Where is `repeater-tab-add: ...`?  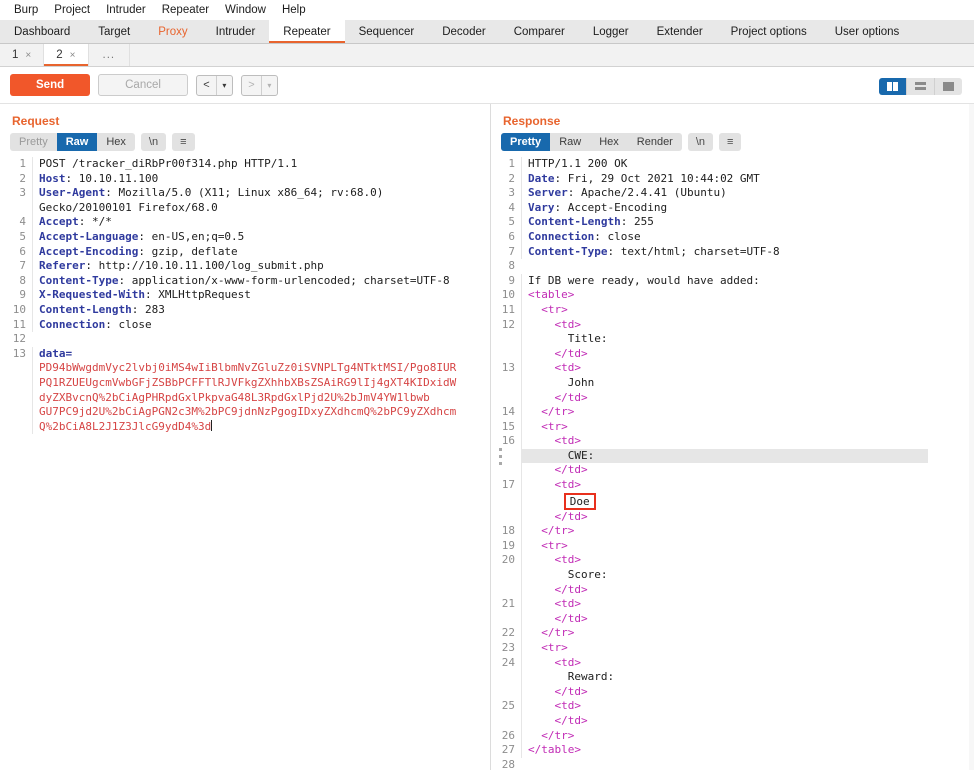
repeater-tab-add: ... is located at coordinates (110, 55).